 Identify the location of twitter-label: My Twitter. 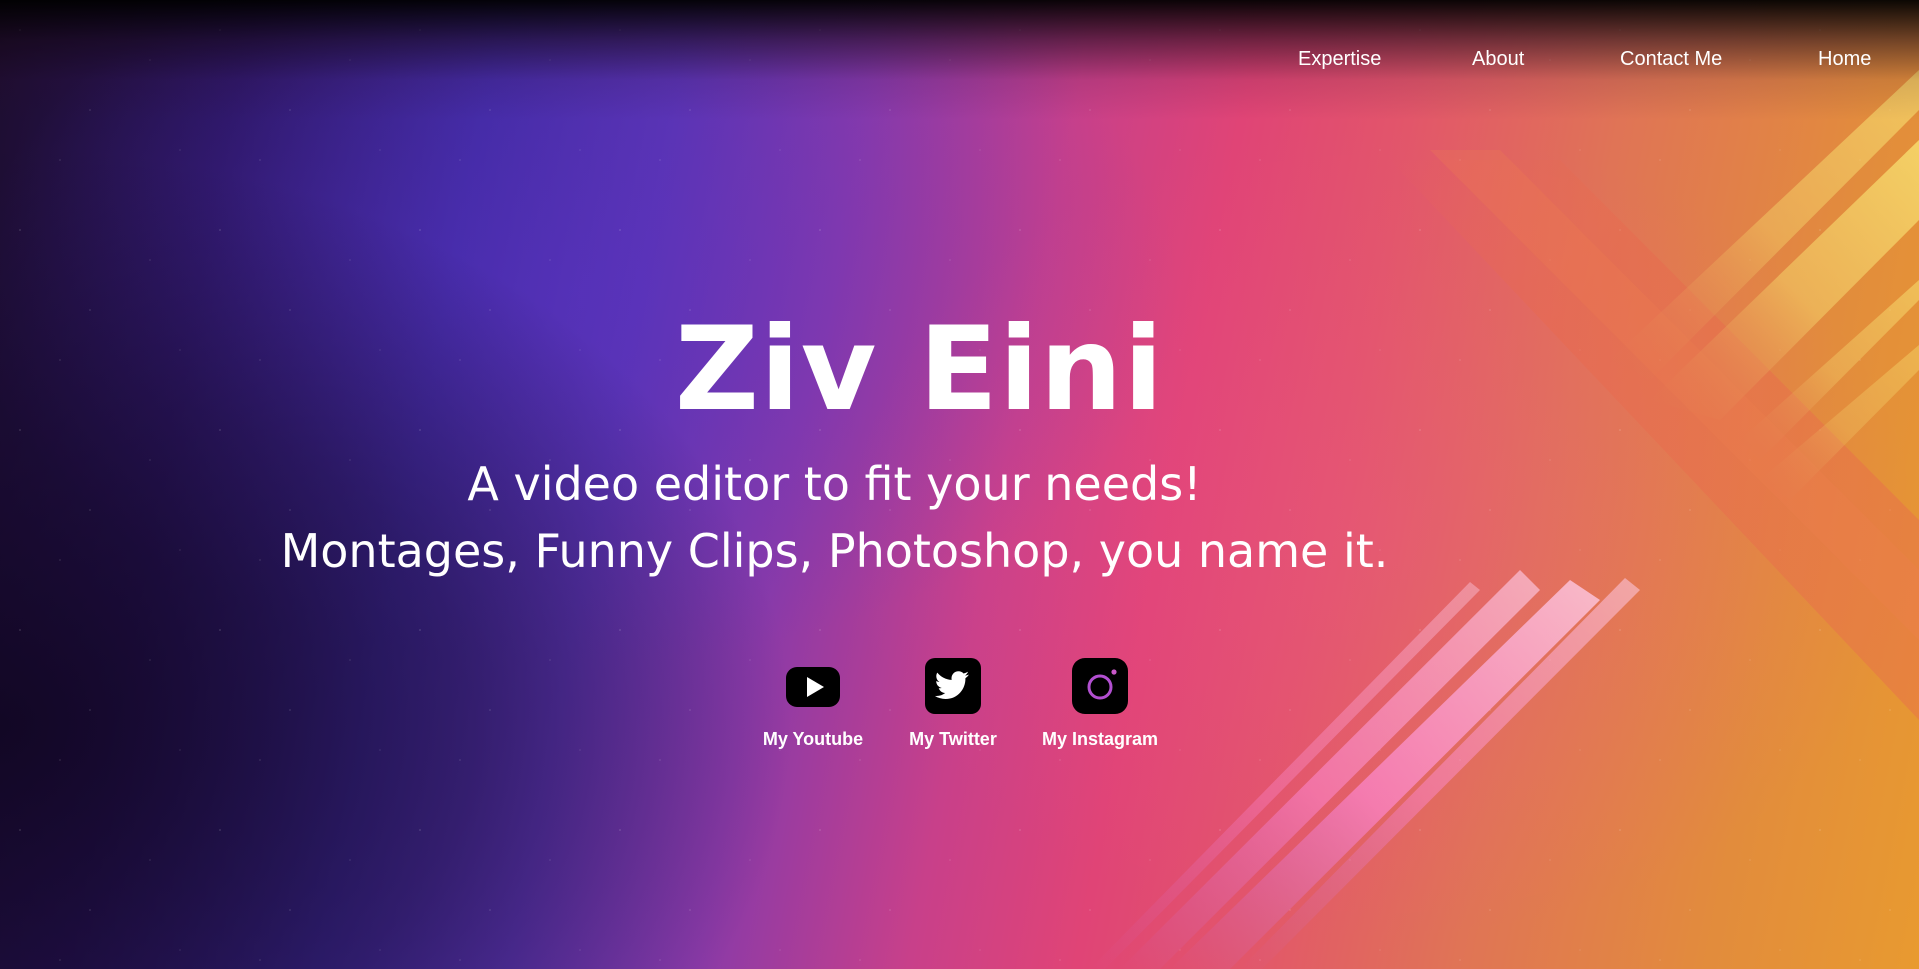
(953, 739).